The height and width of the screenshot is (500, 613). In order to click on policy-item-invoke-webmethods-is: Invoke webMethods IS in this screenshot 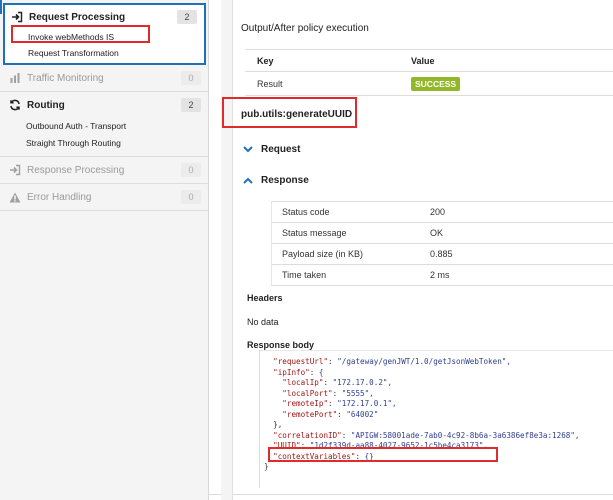, I will do `click(104, 37)`.